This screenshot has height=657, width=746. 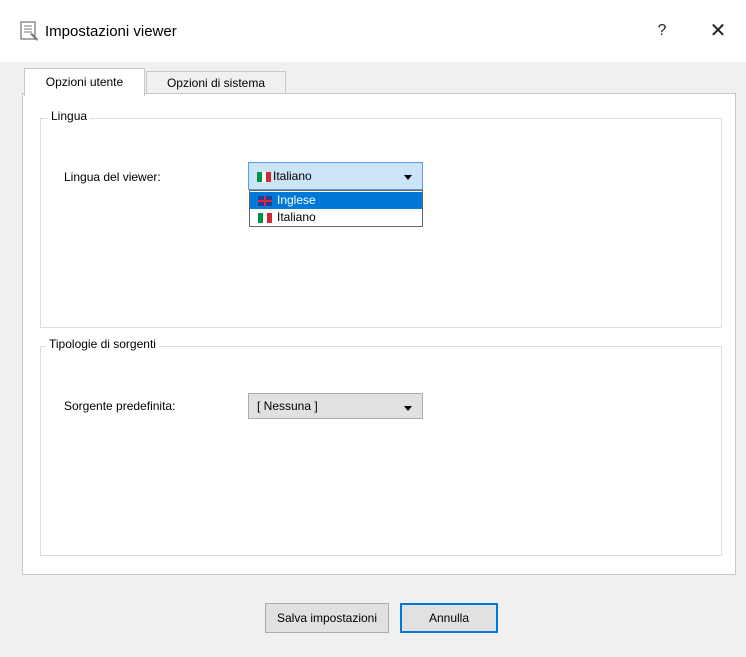 What do you see at coordinates (296, 200) in the screenshot?
I see `option-label: Inglese` at bounding box center [296, 200].